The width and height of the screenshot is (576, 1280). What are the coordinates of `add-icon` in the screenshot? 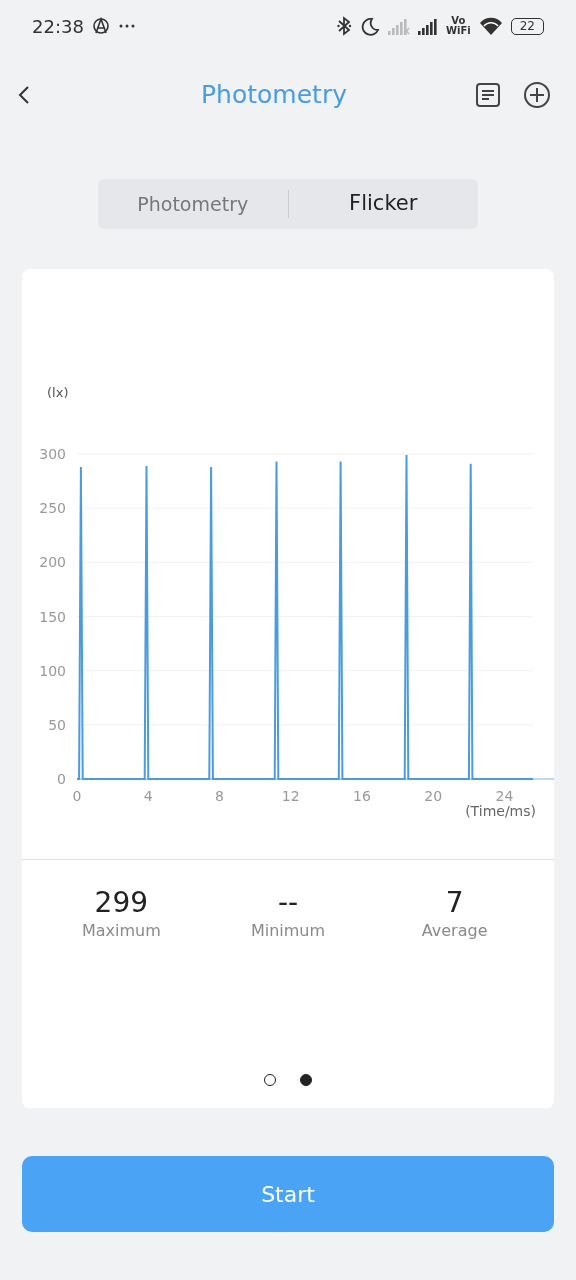 It's located at (537, 95).